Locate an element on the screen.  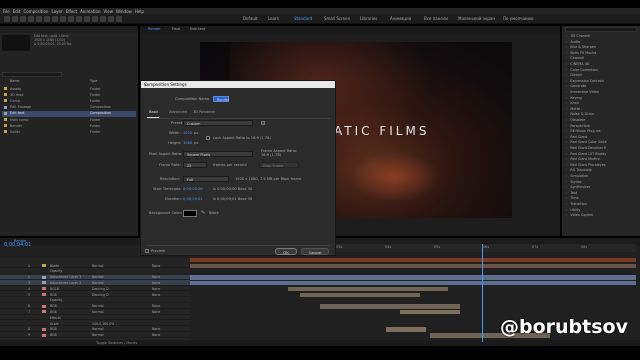
effect-category: › 3D Channel is located at coordinates (578, 36).